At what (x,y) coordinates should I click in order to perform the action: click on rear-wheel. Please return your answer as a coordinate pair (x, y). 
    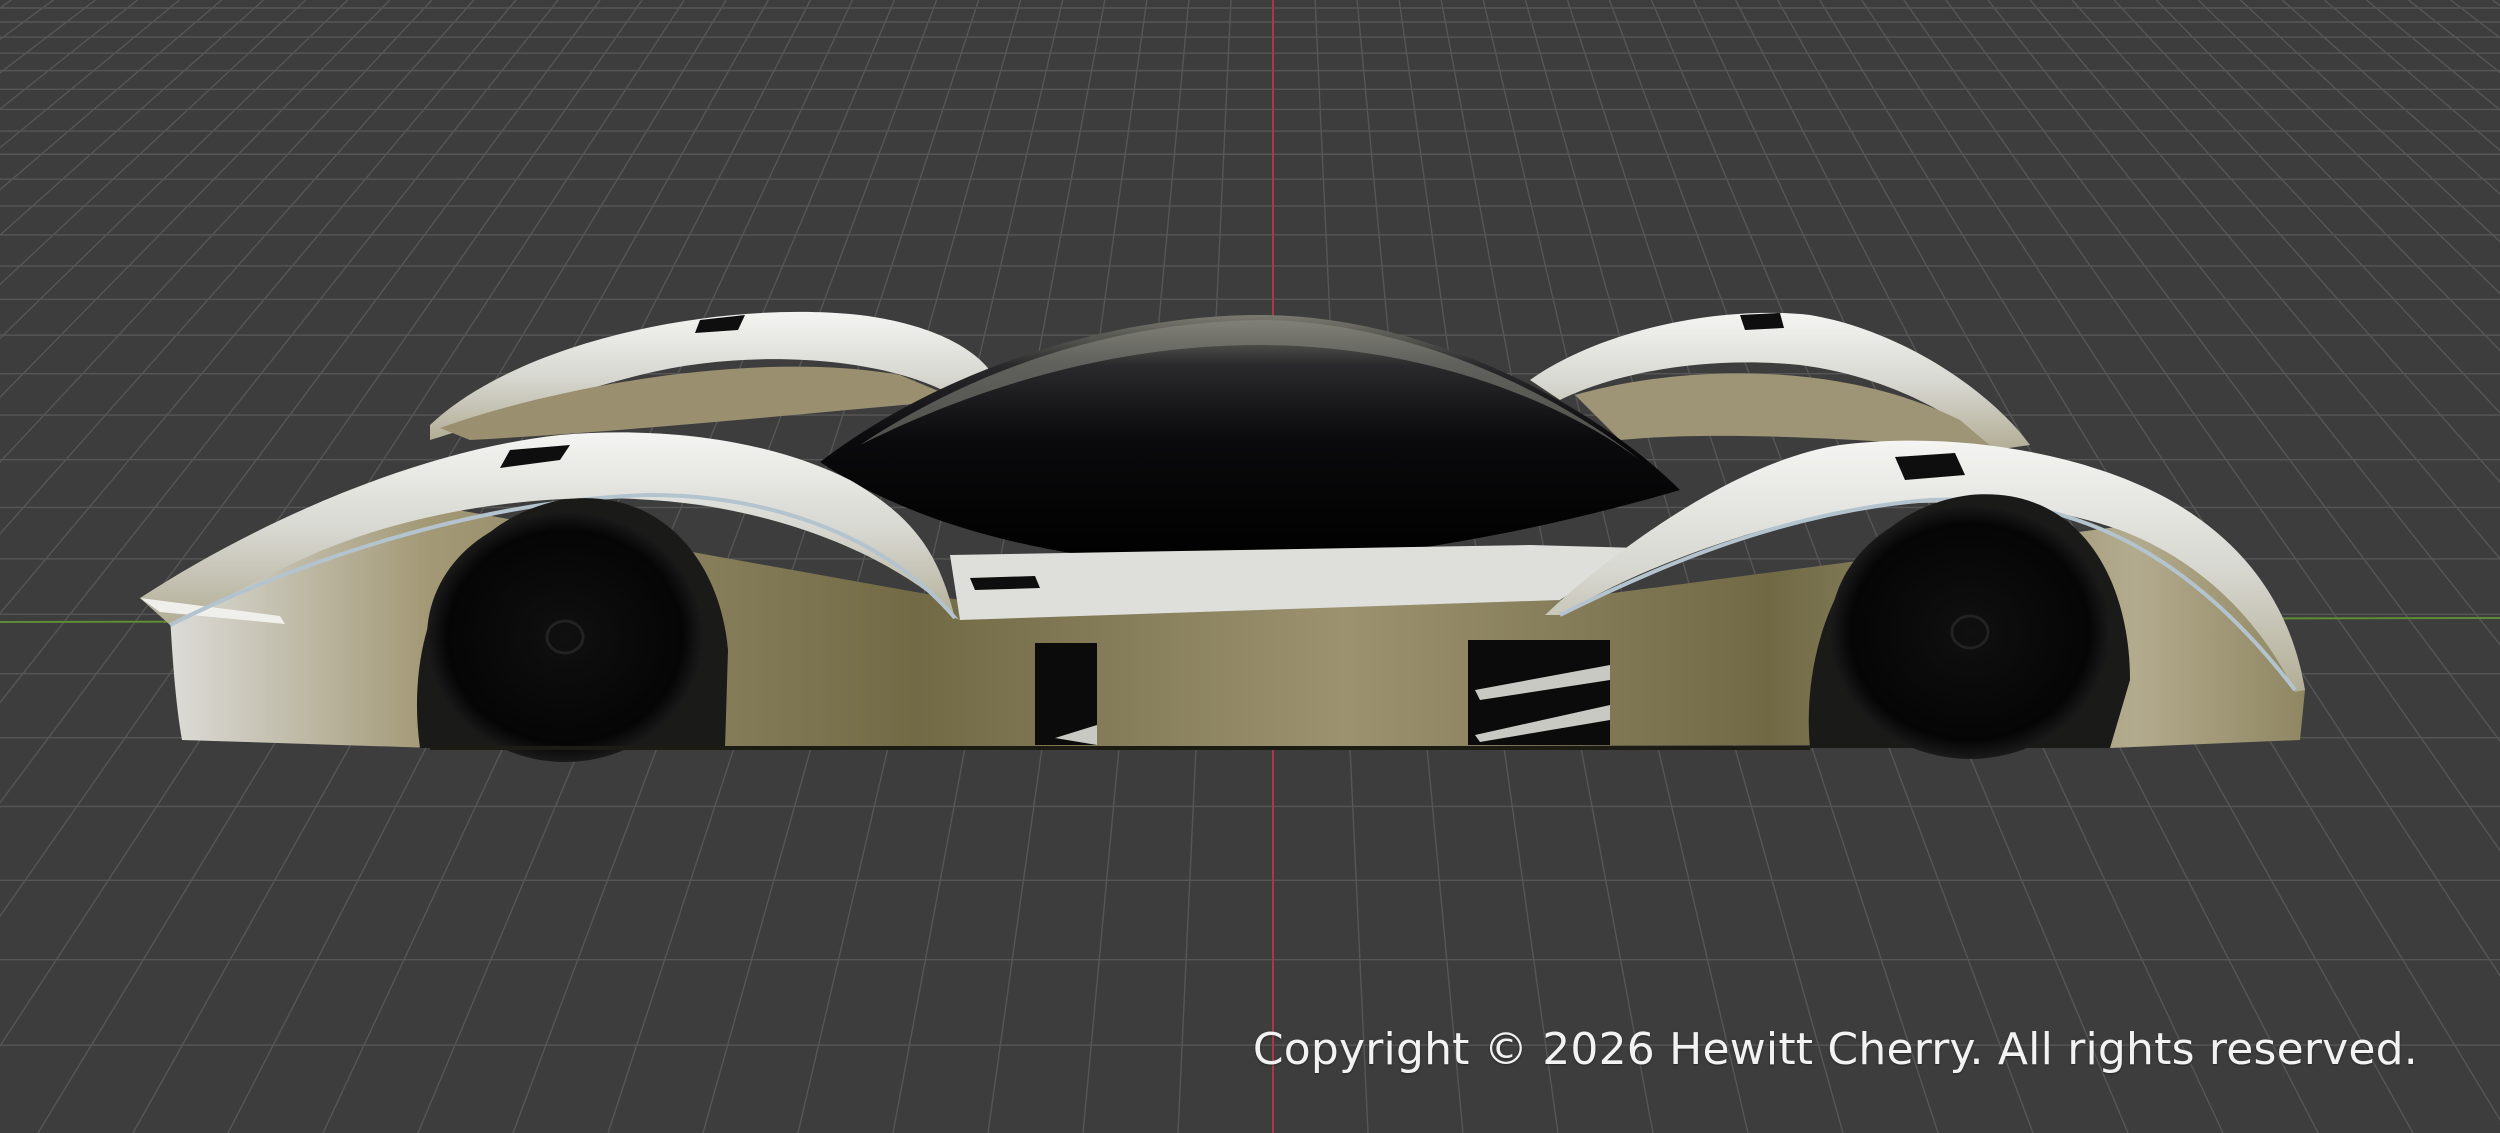
    Looking at the image, I should click on (565, 637).